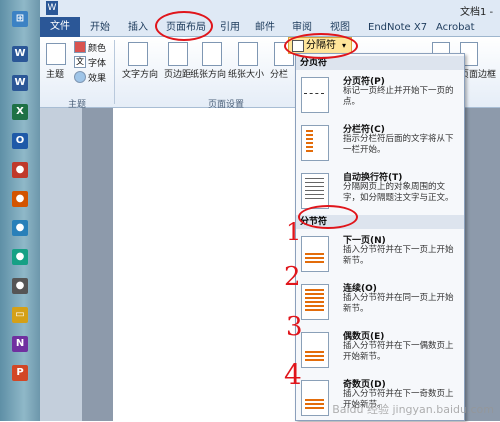 The image size is (500, 422). What do you see at coordinates (321, 46) in the screenshot?
I see `annotation-circle-breaks` at bounding box center [321, 46].